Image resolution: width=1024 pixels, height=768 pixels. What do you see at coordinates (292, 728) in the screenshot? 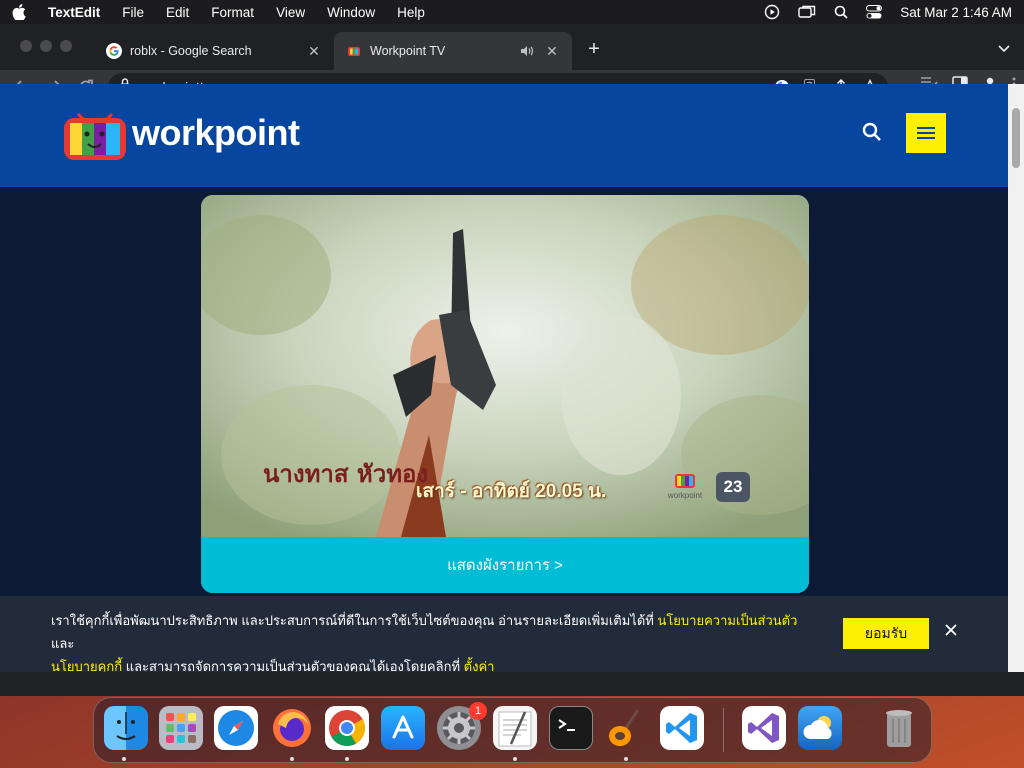
I see `firefox-icon` at bounding box center [292, 728].